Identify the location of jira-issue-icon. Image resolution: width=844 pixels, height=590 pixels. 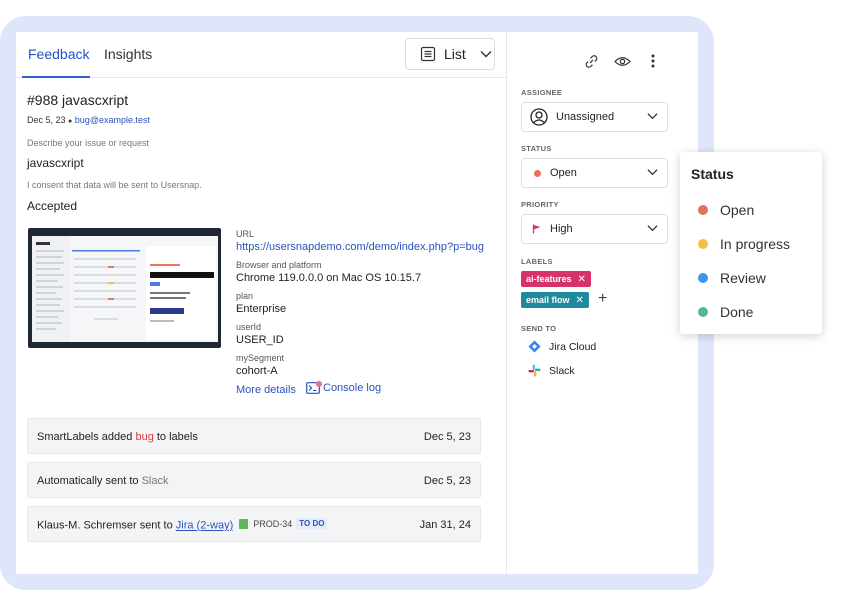
(244, 523).